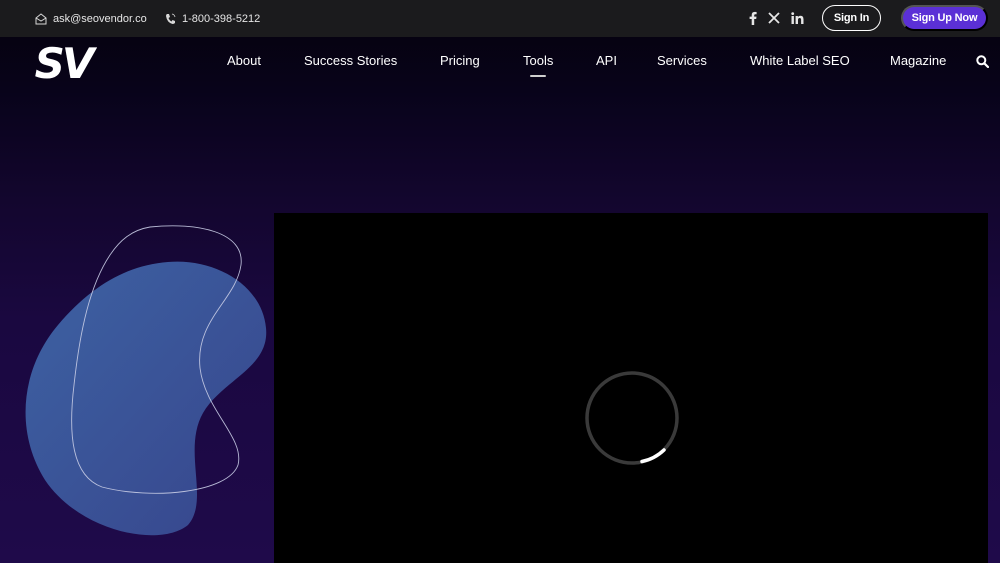  What do you see at coordinates (774, 18) in the screenshot?
I see `x-icon` at bounding box center [774, 18].